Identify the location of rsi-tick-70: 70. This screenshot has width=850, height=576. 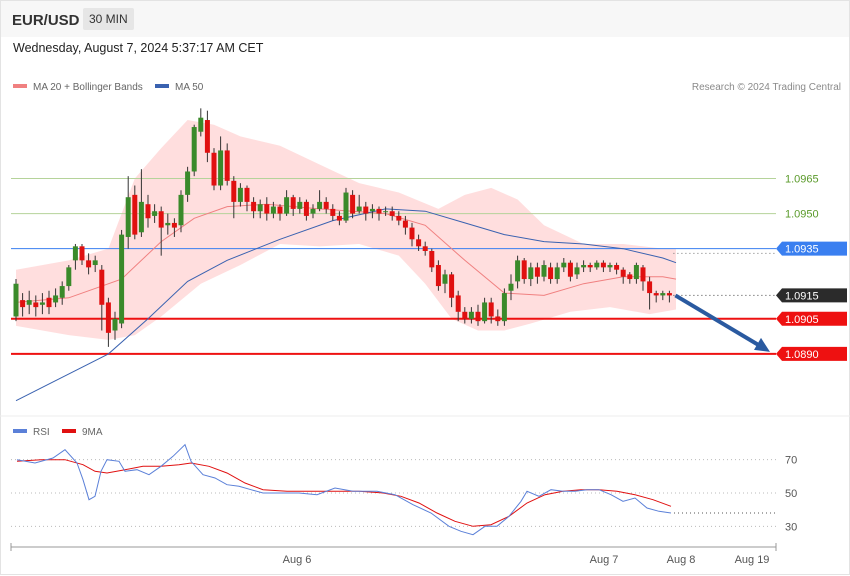
(791, 461).